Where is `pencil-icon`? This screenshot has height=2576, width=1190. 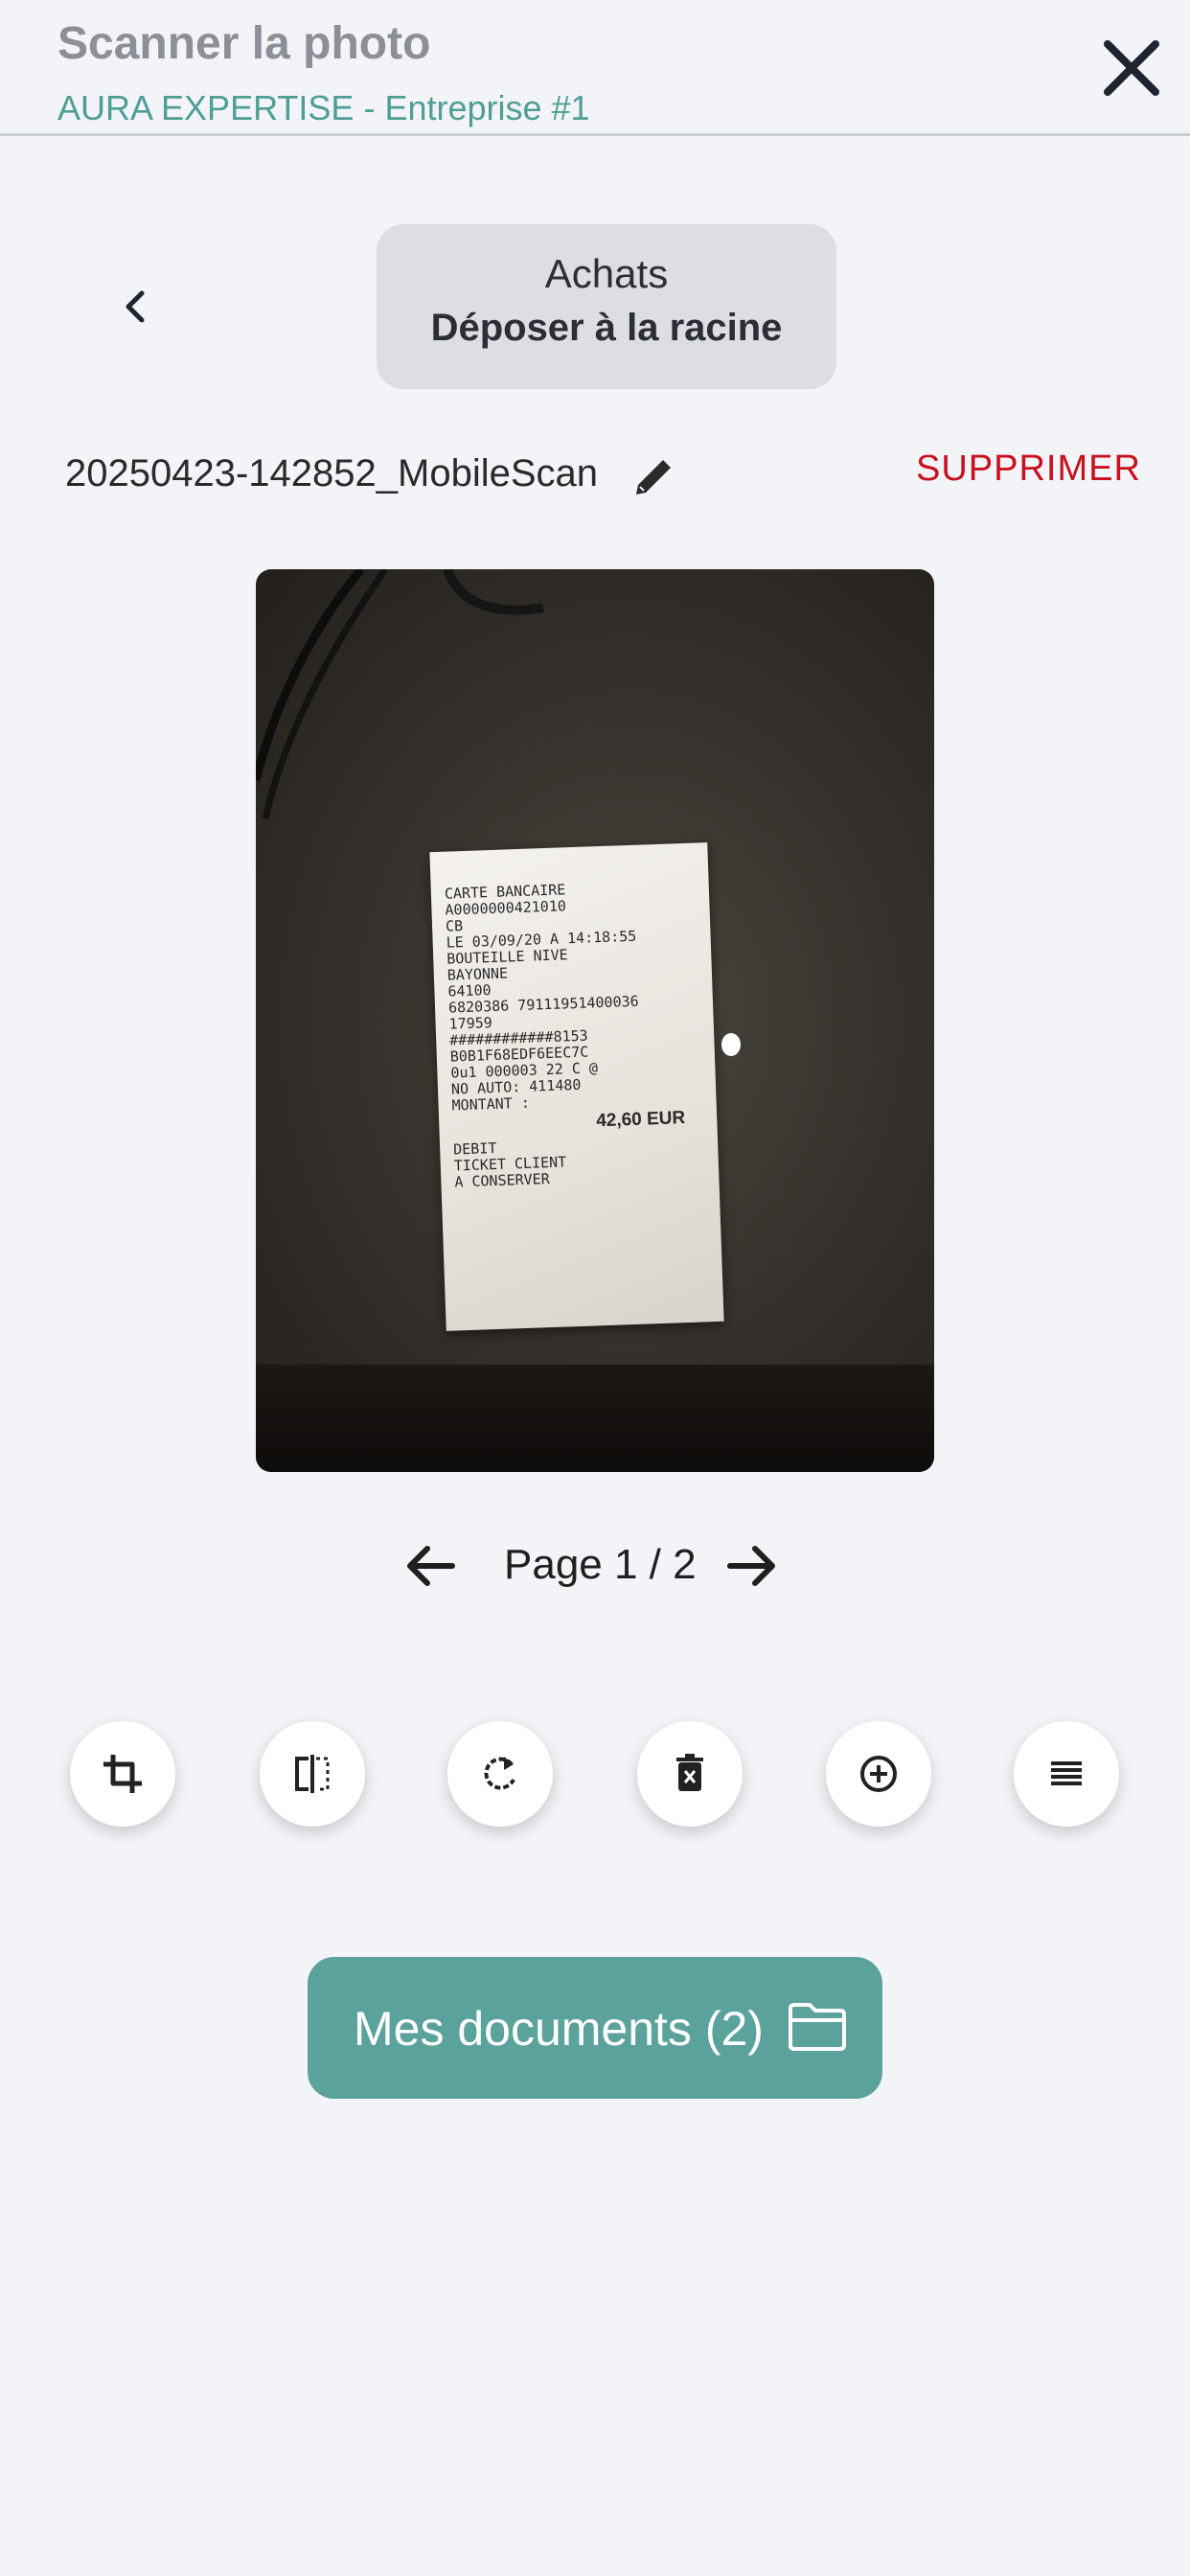
pencil-icon is located at coordinates (653, 477).